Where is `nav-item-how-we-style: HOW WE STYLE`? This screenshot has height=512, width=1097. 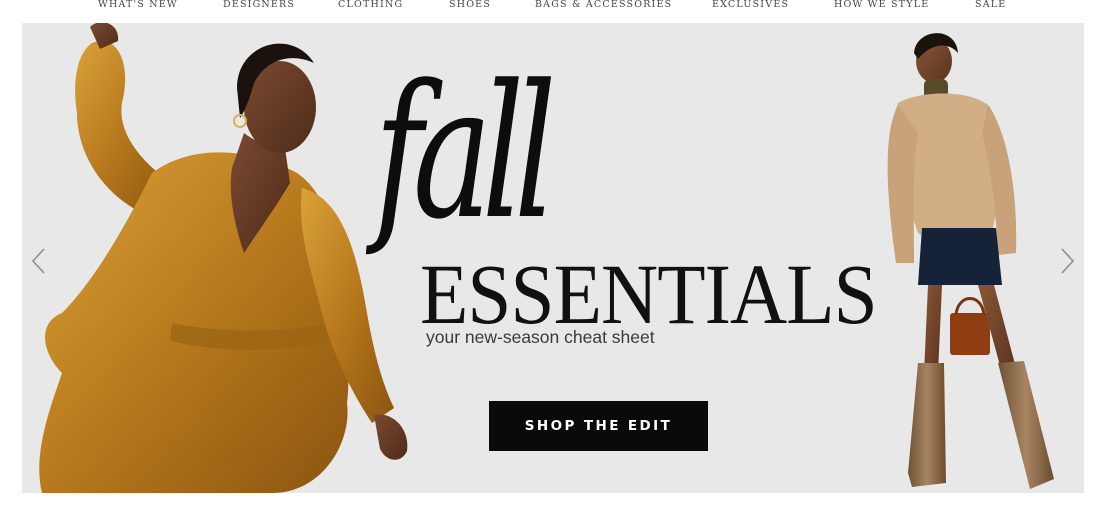 nav-item-how-we-style: HOW WE STYLE is located at coordinates (881, 5).